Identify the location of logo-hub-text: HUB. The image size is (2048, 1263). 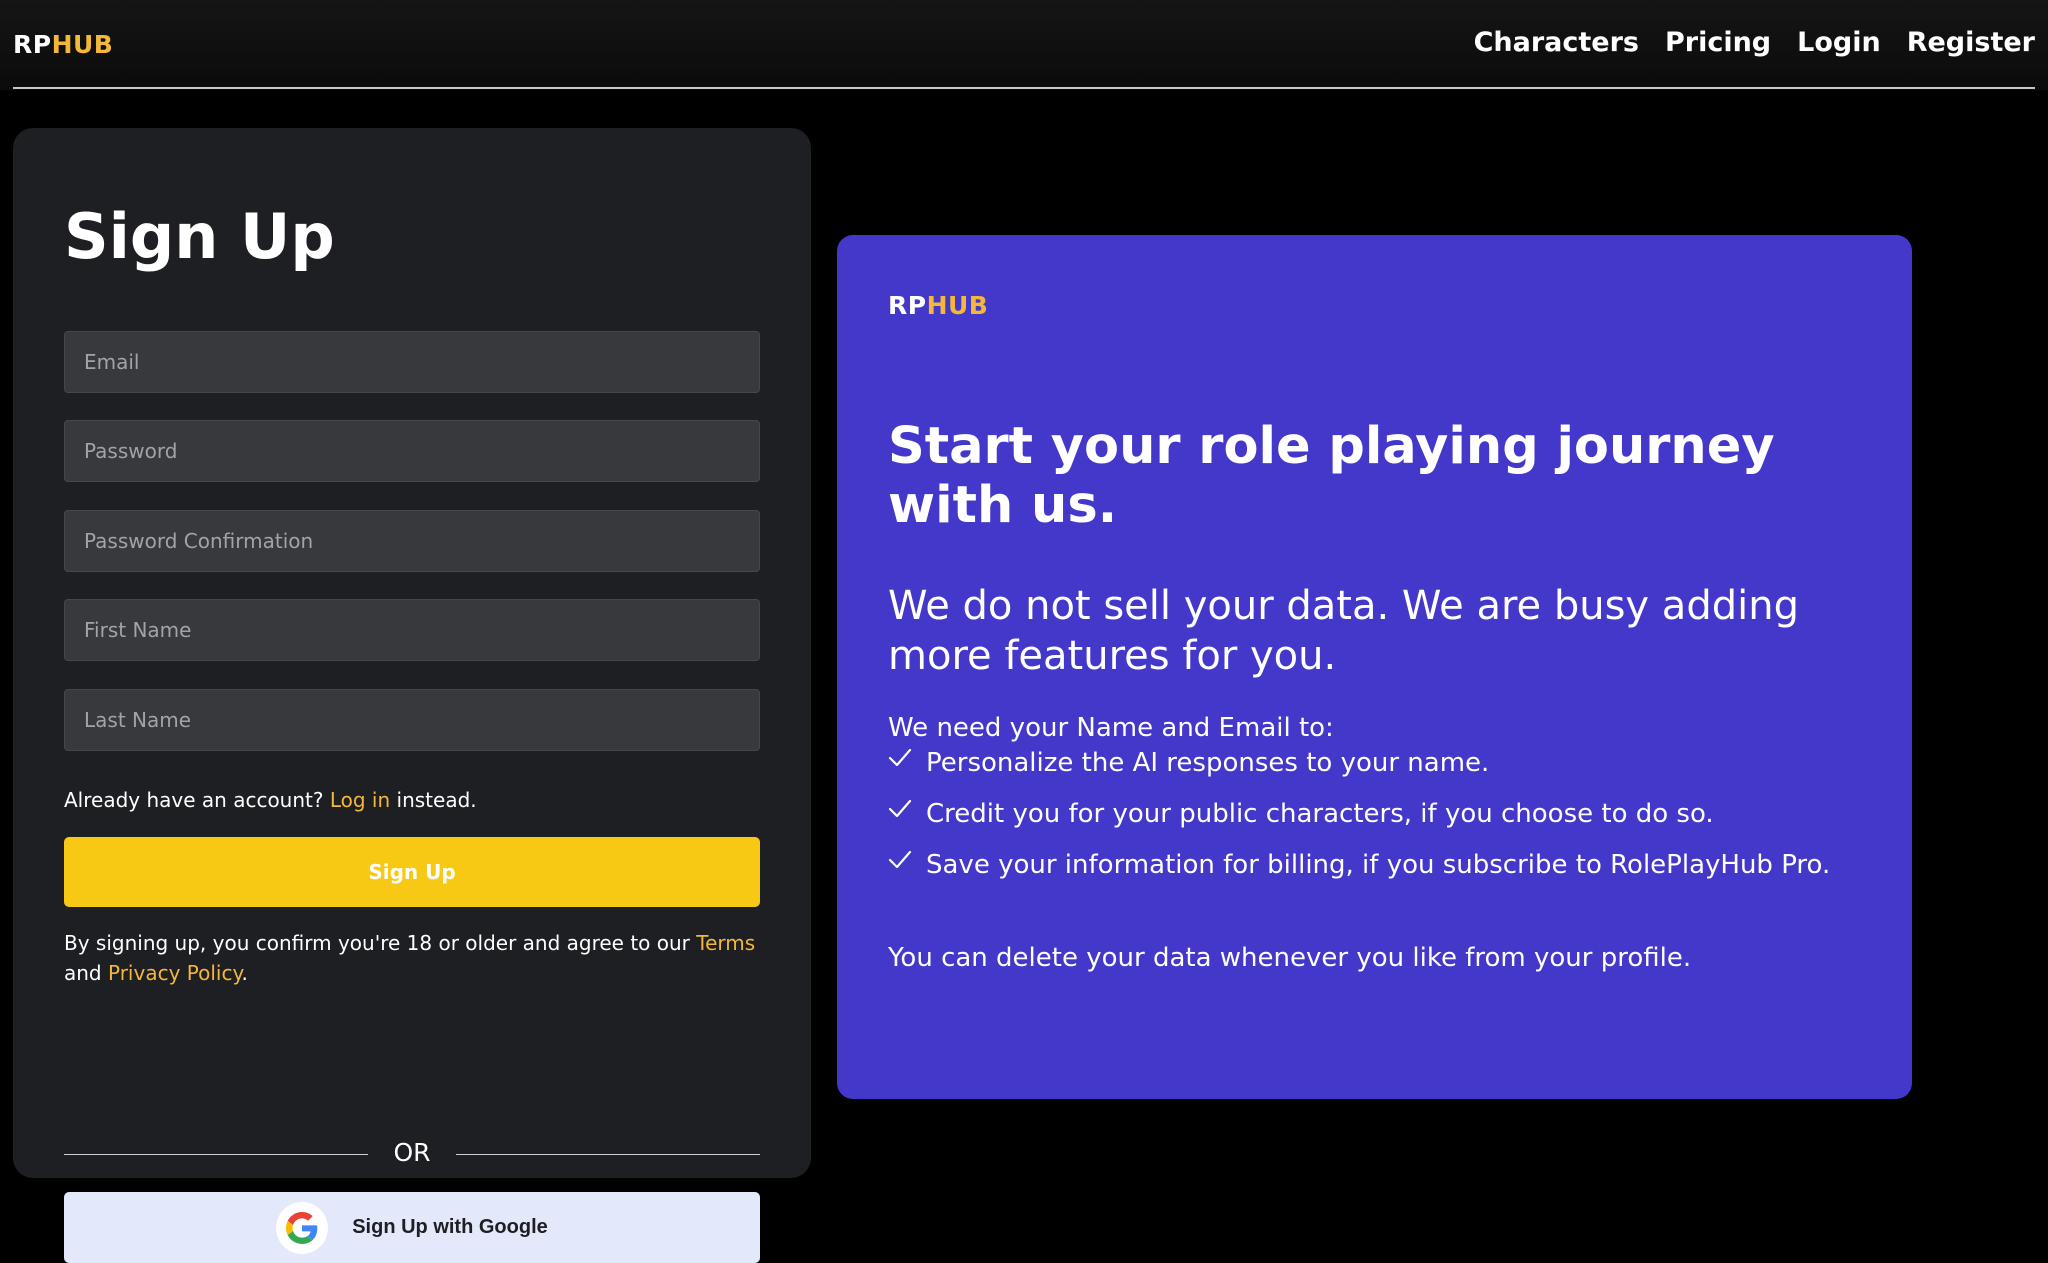
(82, 44).